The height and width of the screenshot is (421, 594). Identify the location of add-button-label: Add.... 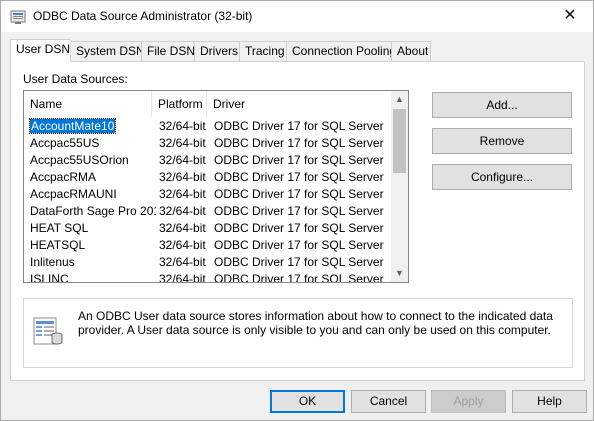
(502, 105).